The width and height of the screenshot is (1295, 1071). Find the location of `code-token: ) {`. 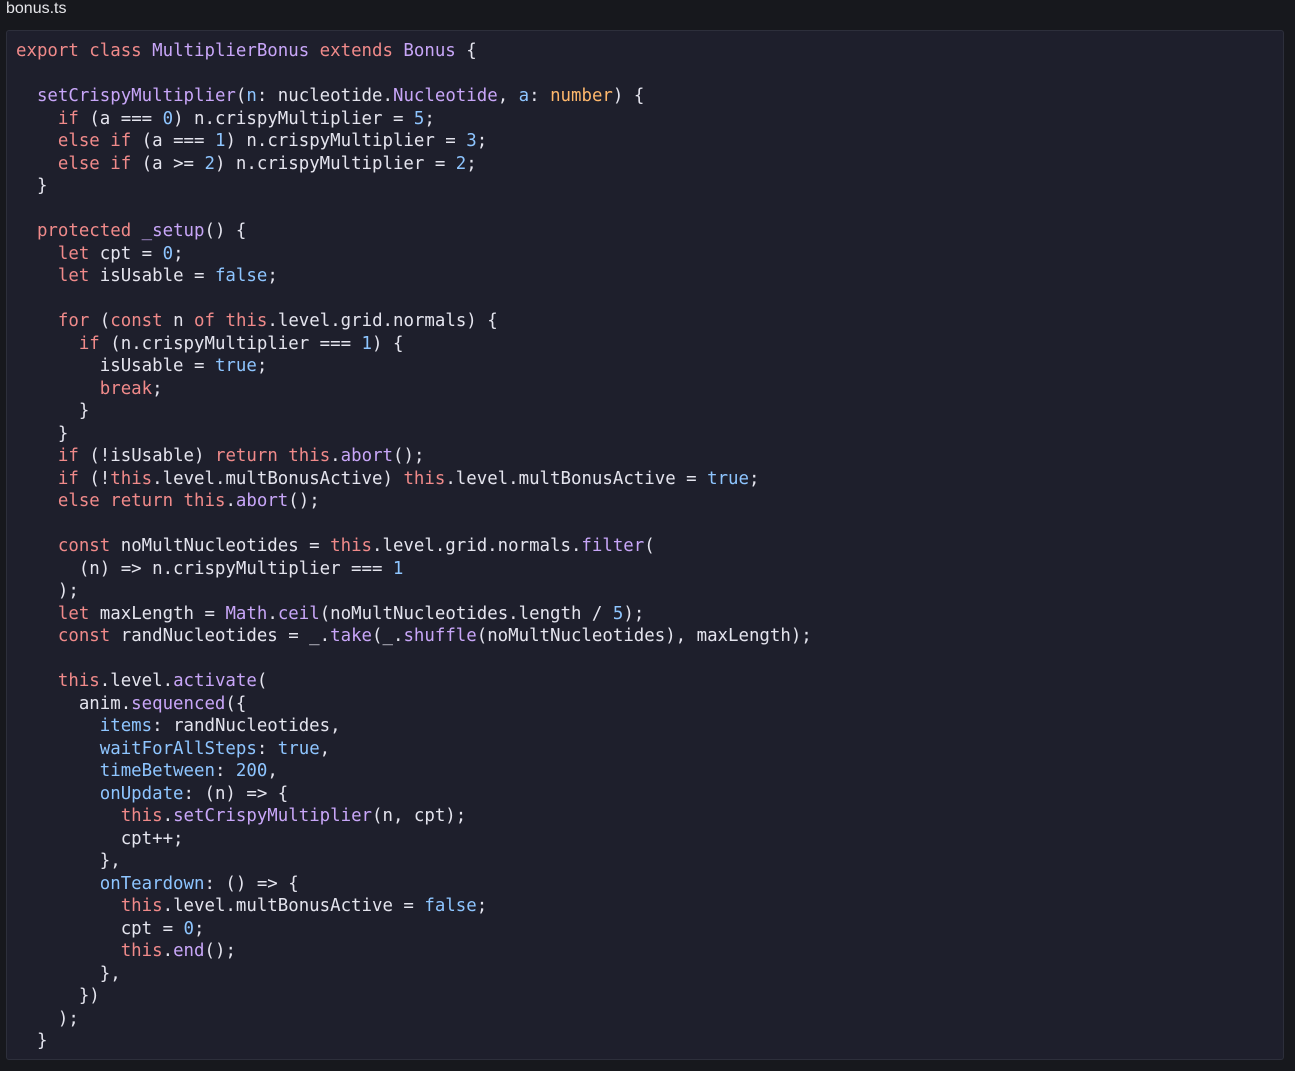

code-token: ) { is located at coordinates (388, 343).